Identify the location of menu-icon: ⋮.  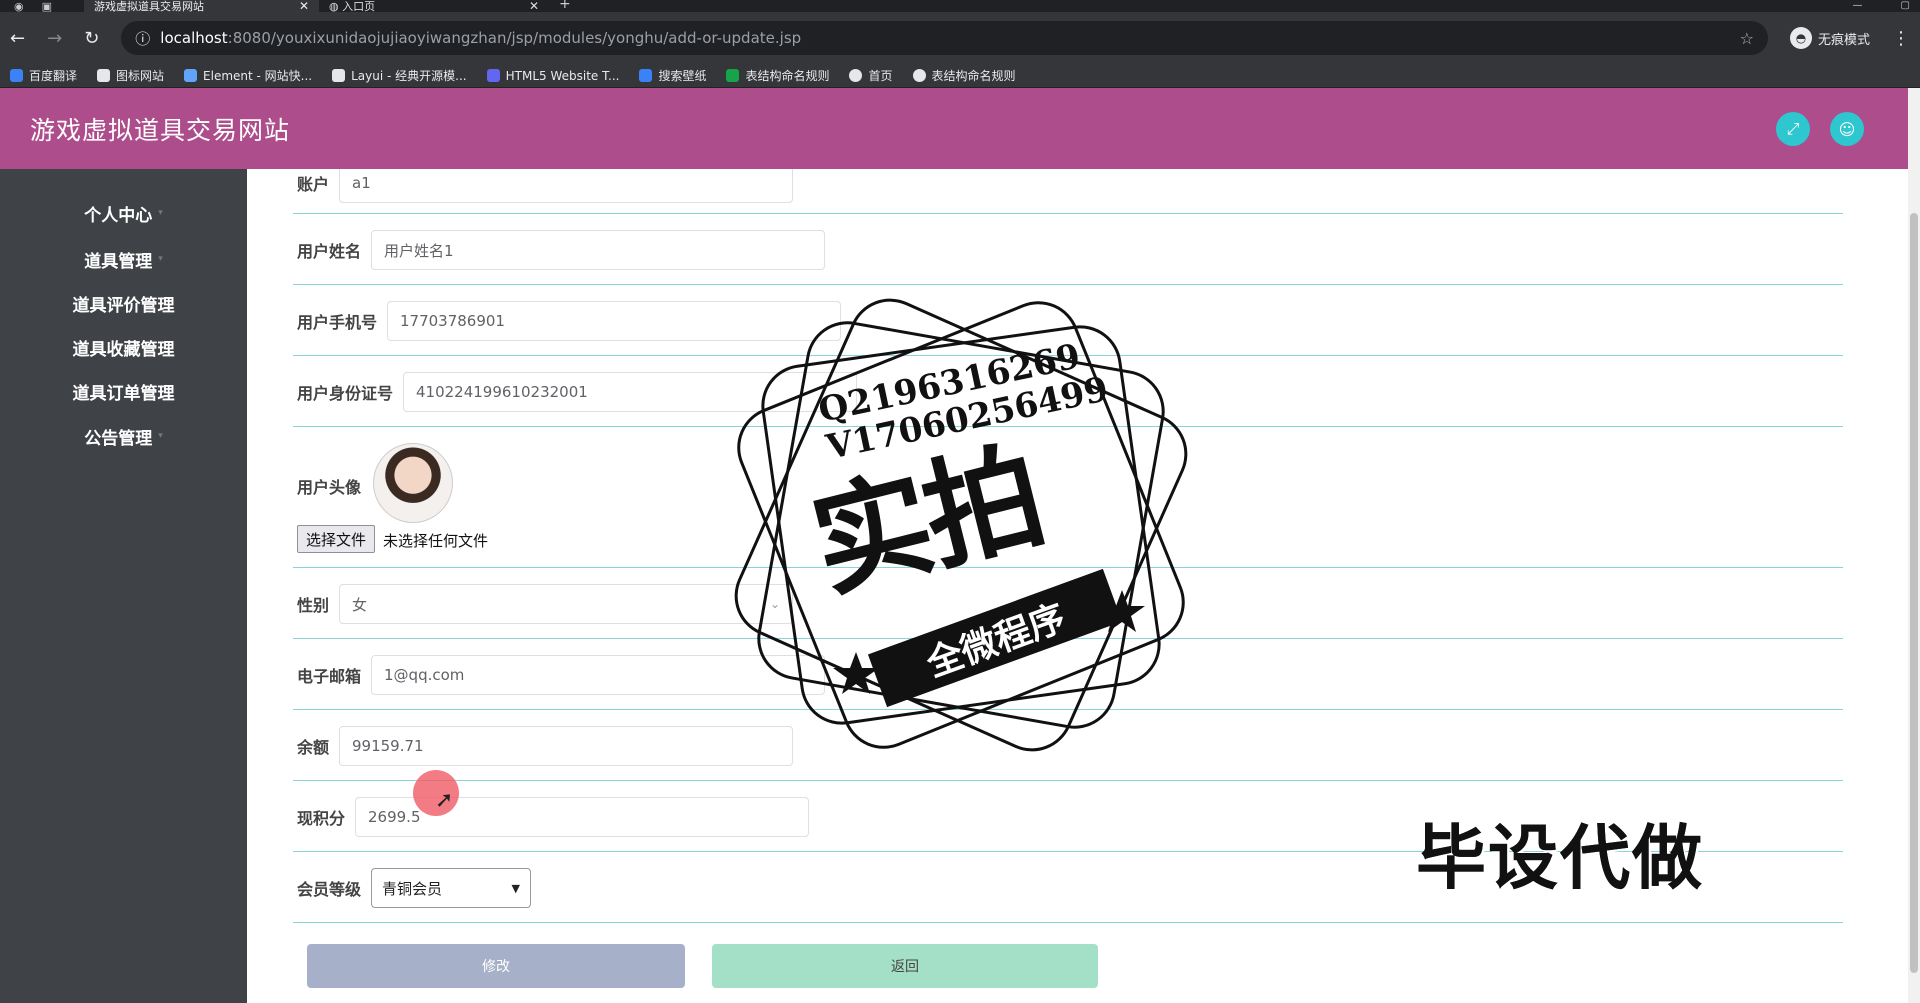
(1901, 38).